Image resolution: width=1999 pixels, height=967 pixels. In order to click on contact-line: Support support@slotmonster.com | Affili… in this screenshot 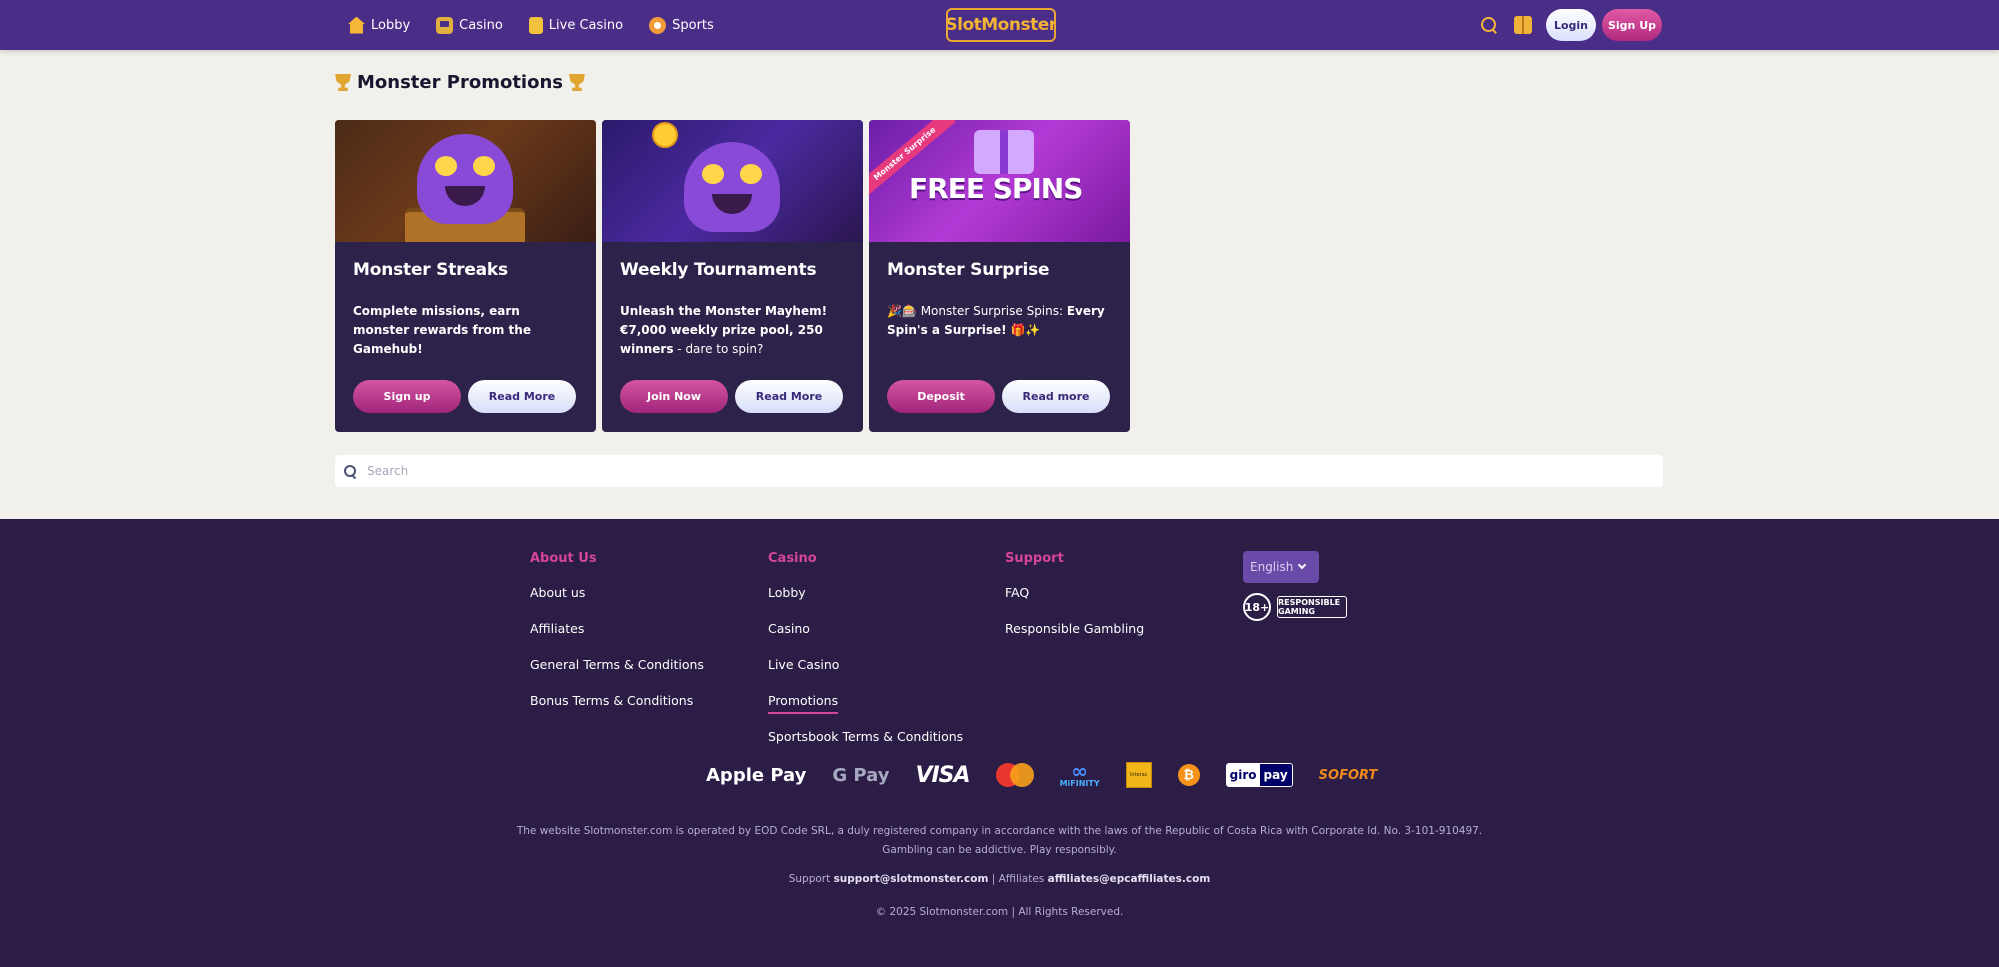, I will do `click(999, 879)`.